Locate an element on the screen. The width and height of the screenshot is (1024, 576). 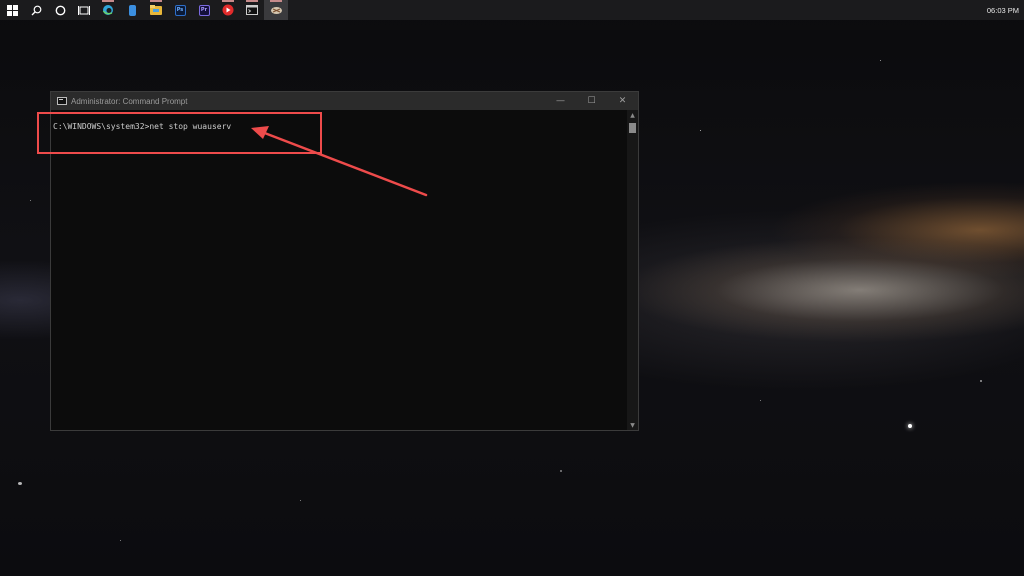
windows-logo-icon is located at coordinates (12, 10).